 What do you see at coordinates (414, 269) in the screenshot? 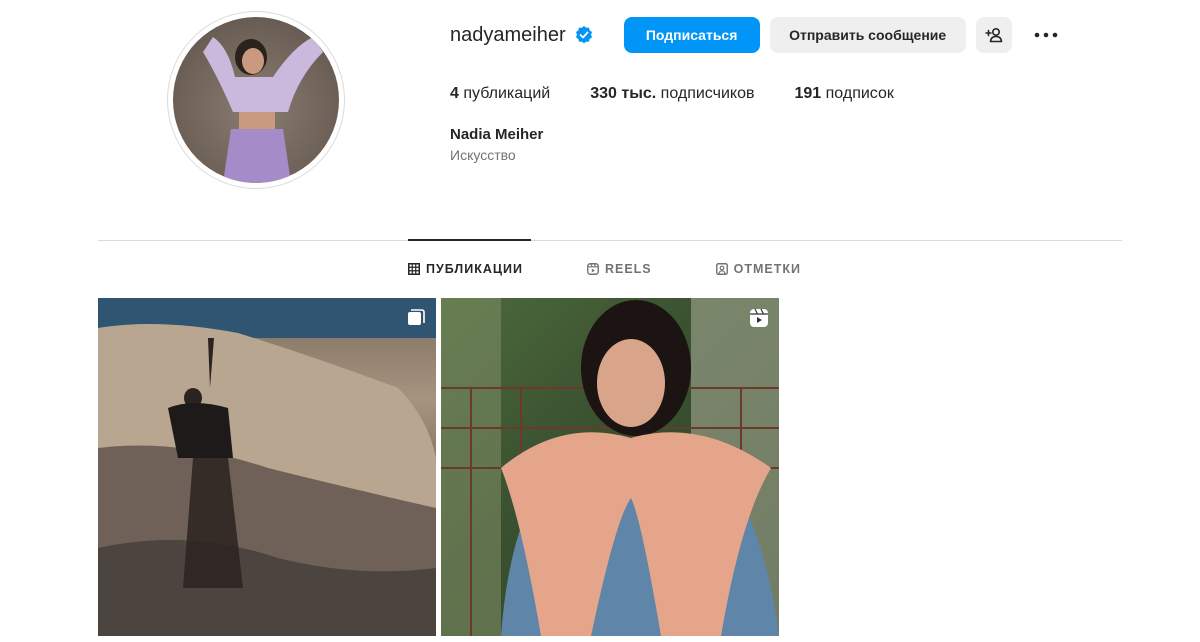
I see `grid-icon` at bounding box center [414, 269].